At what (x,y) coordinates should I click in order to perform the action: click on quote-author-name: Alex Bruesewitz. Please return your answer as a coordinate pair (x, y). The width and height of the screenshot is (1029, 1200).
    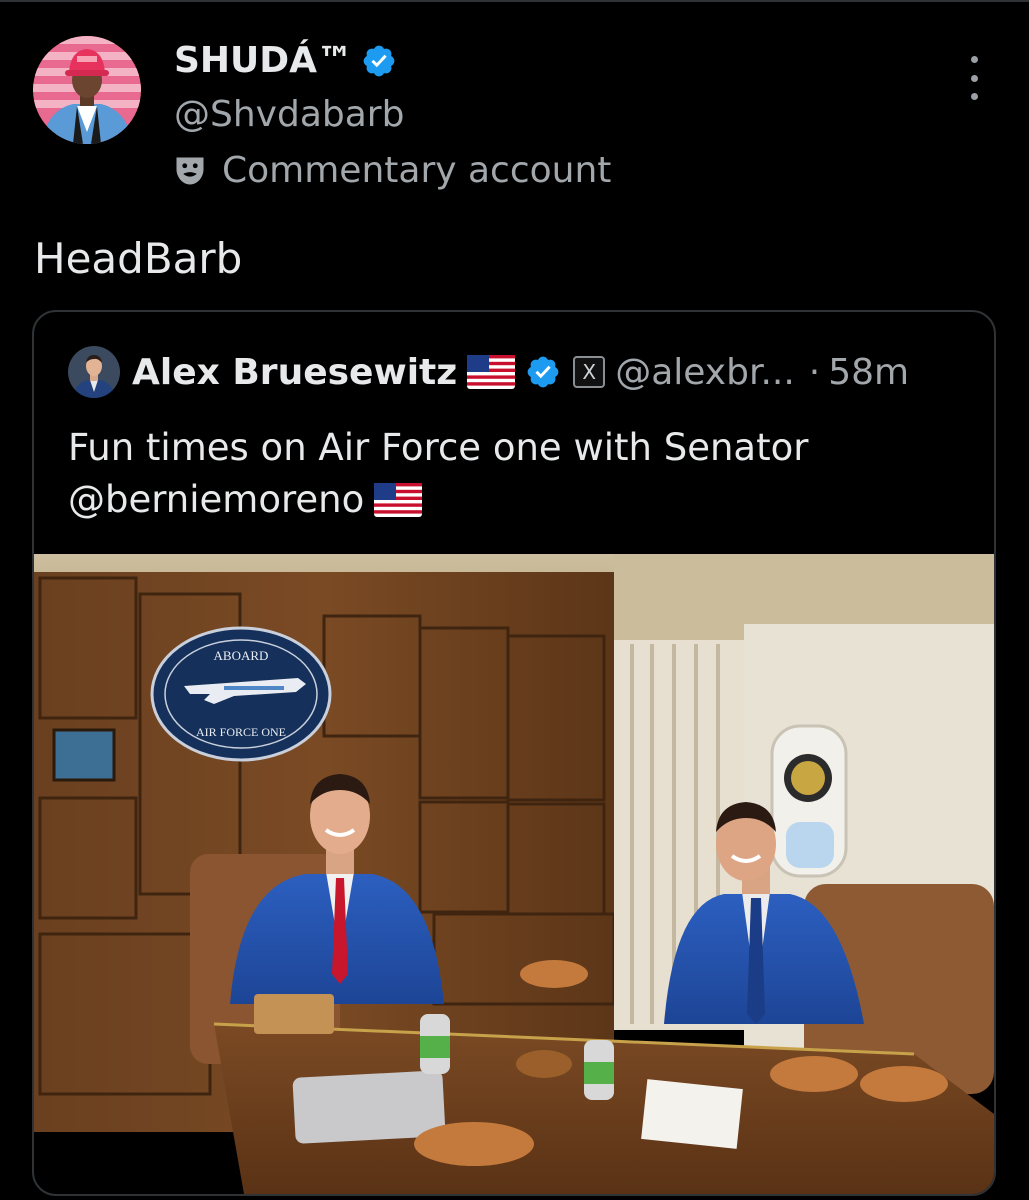
    Looking at the image, I should click on (294, 372).